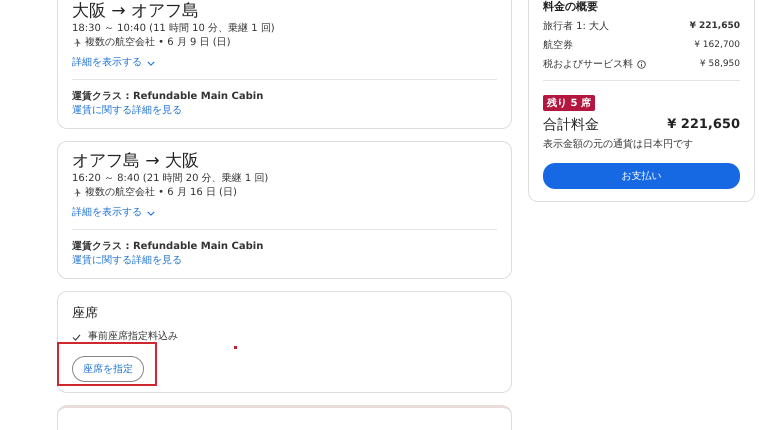 The height and width of the screenshot is (430, 768). Describe the element at coordinates (576, 26) in the screenshot. I see `price-label: 旅行者 1: 大人` at that location.